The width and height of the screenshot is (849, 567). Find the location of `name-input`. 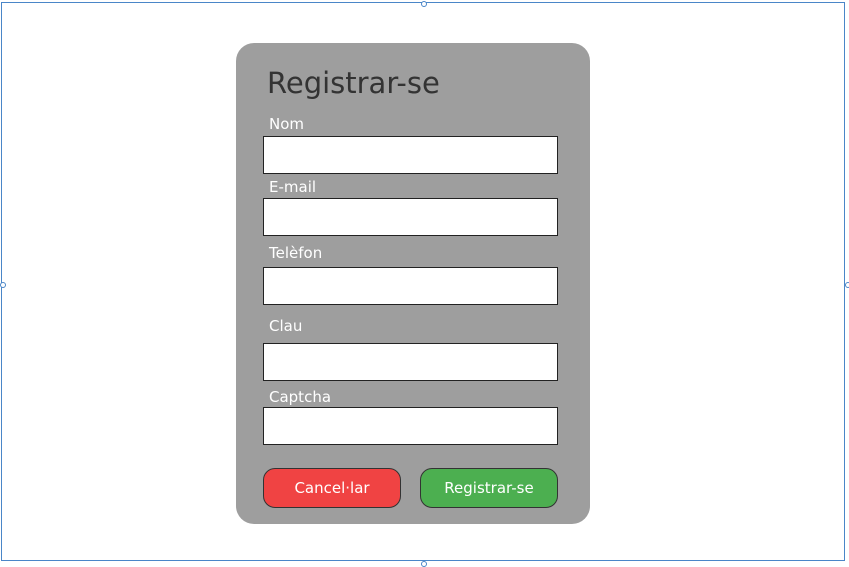

name-input is located at coordinates (410, 155).